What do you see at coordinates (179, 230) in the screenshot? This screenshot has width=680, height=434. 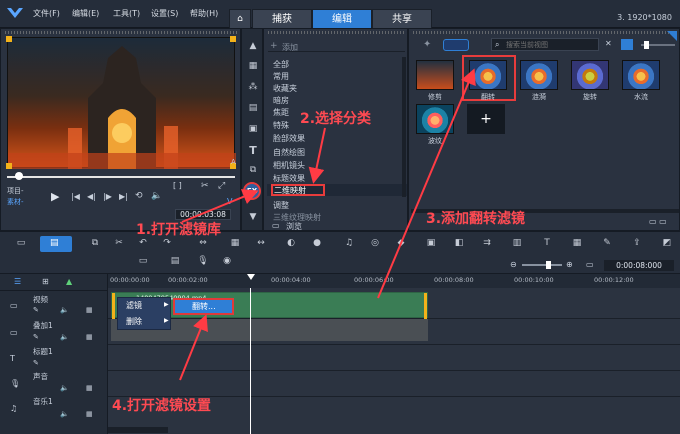 I see `annotation-step-1: 1.打开滤镜库` at bounding box center [179, 230].